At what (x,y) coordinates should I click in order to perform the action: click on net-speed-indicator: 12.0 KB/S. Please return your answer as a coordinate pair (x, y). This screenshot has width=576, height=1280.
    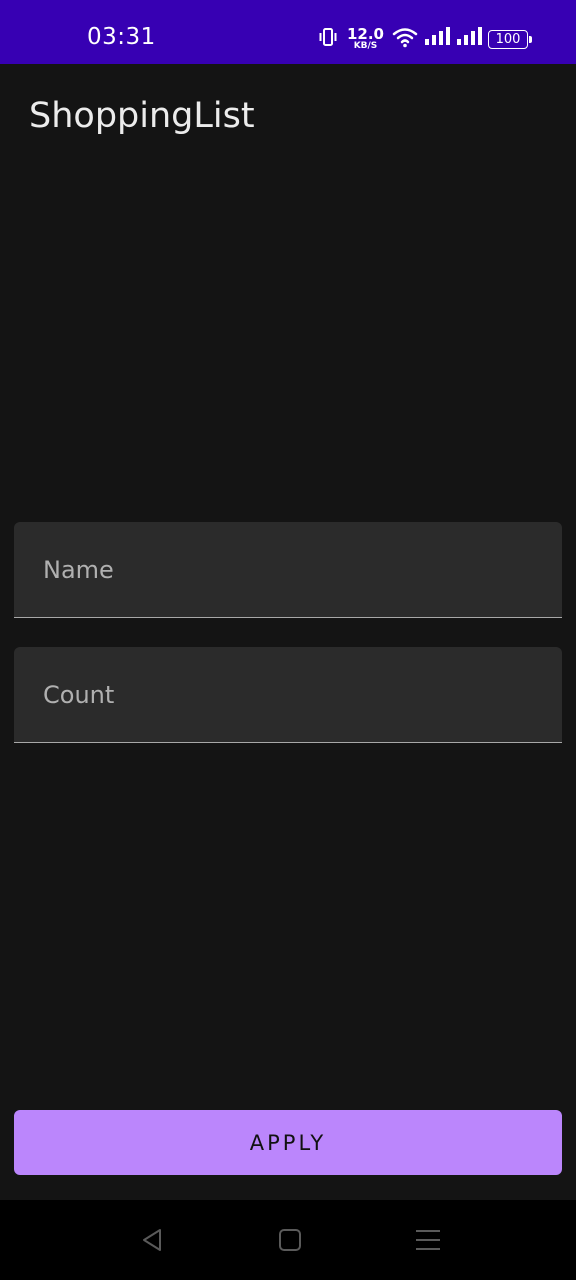
    Looking at the image, I should click on (365, 39).